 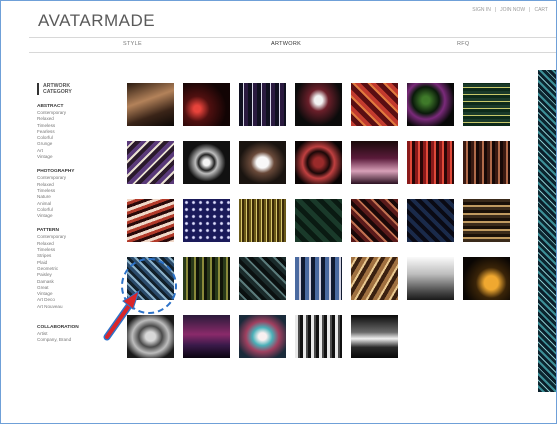 What do you see at coordinates (430, 220) in the screenshot?
I see `artwork-thumb-r3c6` at bounding box center [430, 220].